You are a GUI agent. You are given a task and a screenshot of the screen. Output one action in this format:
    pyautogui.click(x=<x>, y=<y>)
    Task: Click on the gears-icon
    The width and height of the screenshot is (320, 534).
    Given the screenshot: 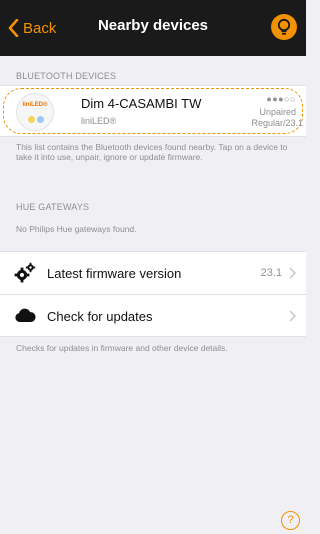 What is the action you would take?
    pyautogui.click(x=25, y=272)
    